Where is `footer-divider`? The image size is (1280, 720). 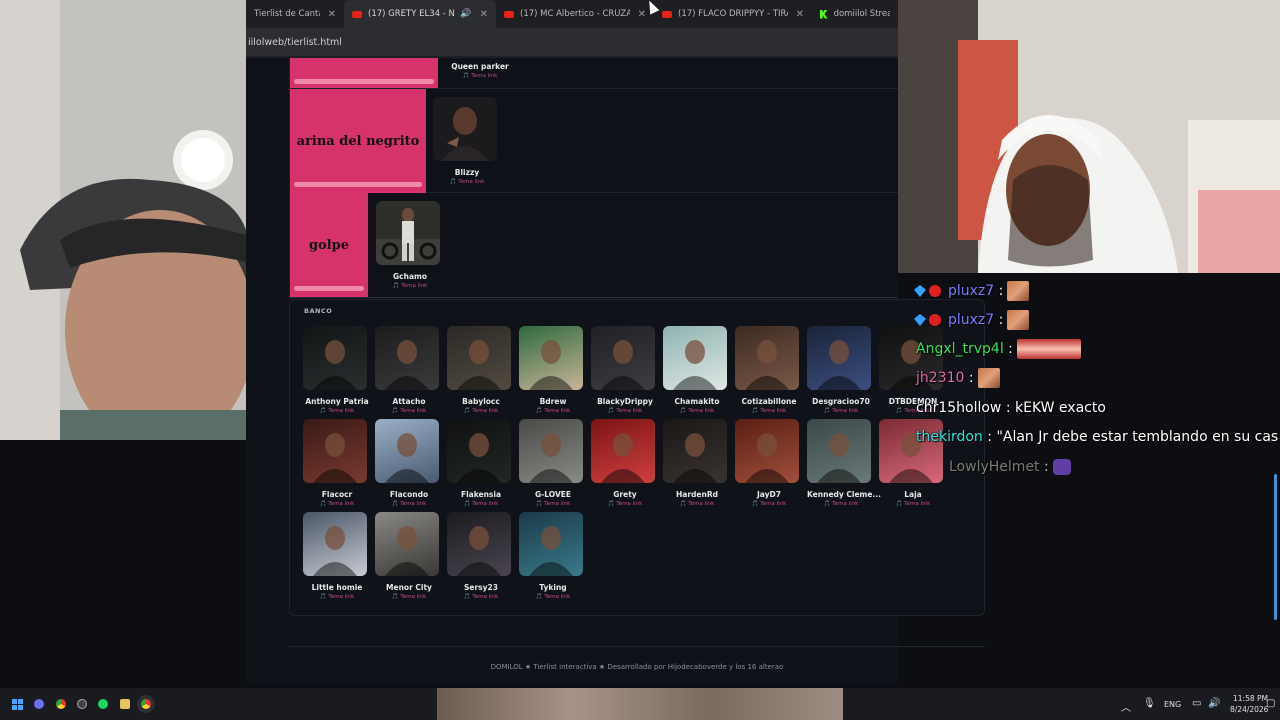
footer-divider is located at coordinates (637, 646).